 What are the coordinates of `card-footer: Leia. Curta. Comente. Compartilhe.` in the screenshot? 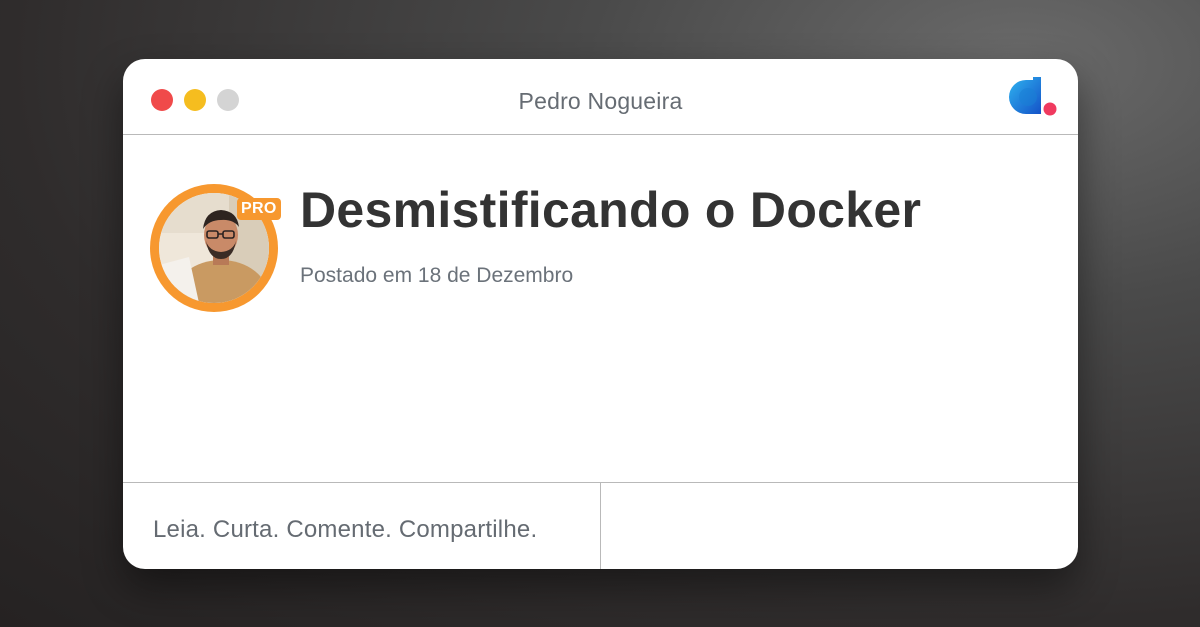 It's located at (600, 525).